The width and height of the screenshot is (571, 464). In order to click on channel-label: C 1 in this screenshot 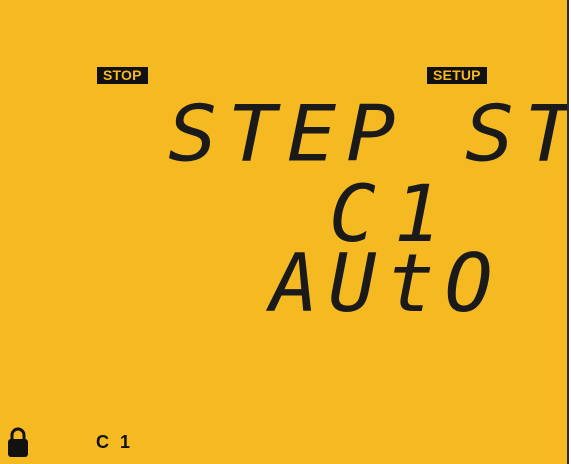, I will do `click(115, 442)`.